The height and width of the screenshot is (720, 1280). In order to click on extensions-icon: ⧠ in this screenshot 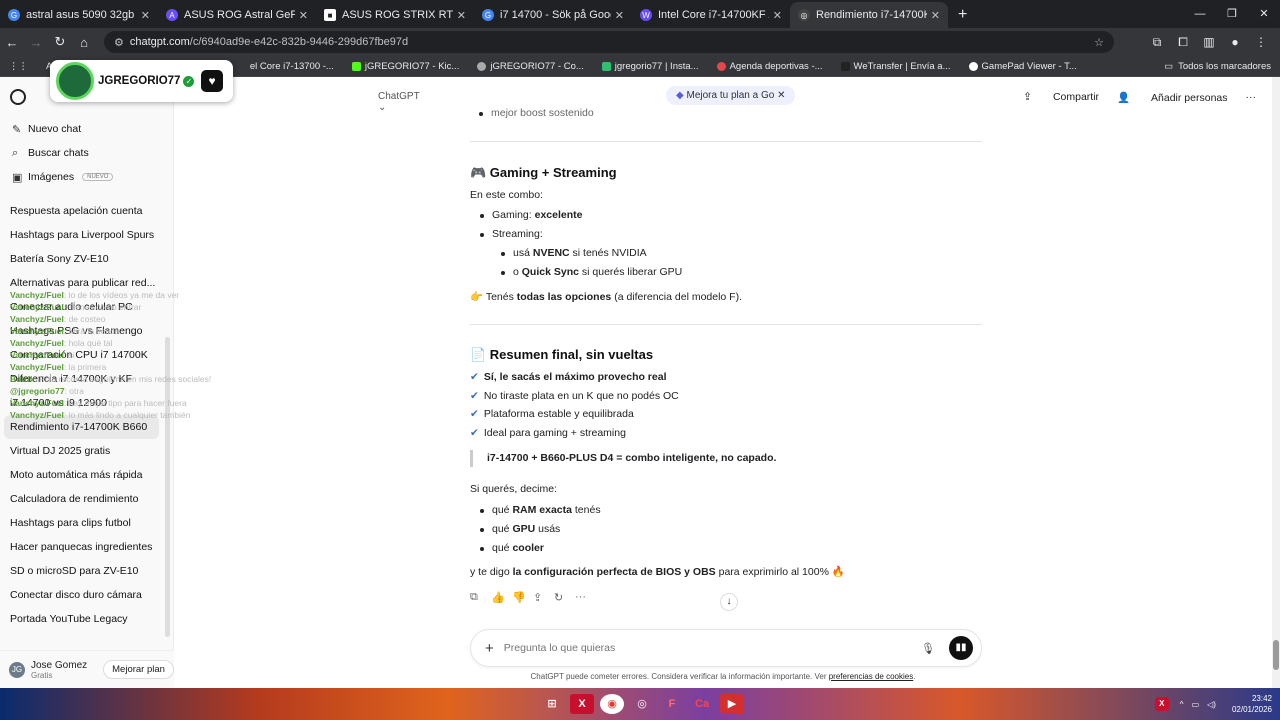, I will do `click(1183, 42)`.